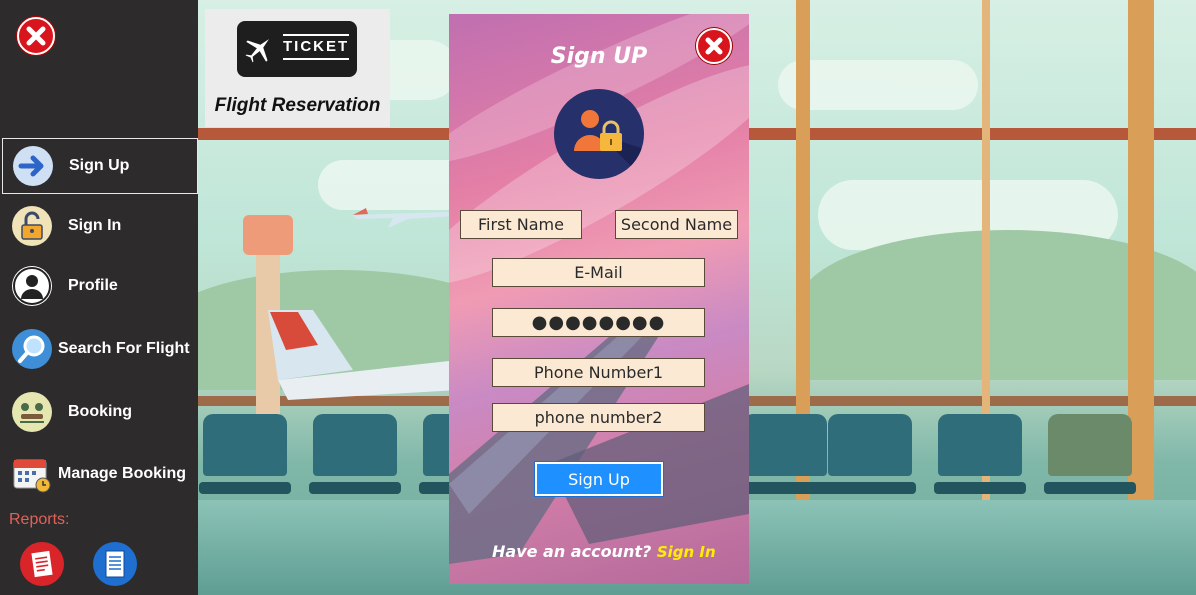 The width and height of the screenshot is (1196, 595). I want to click on sidebar-item-profile: Profile, so click(100, 286).